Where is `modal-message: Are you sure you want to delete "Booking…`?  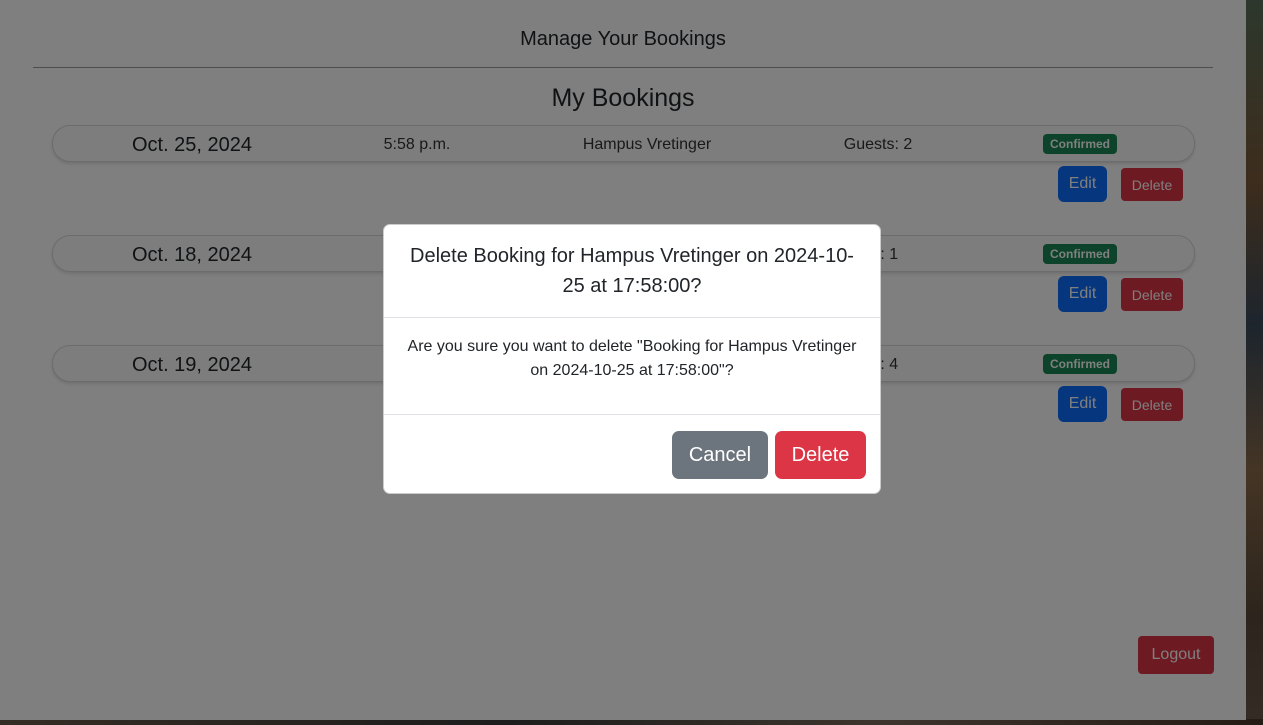
modal-message: Are you sure you want to delete "Booking… is located at coordinates (632, 358).